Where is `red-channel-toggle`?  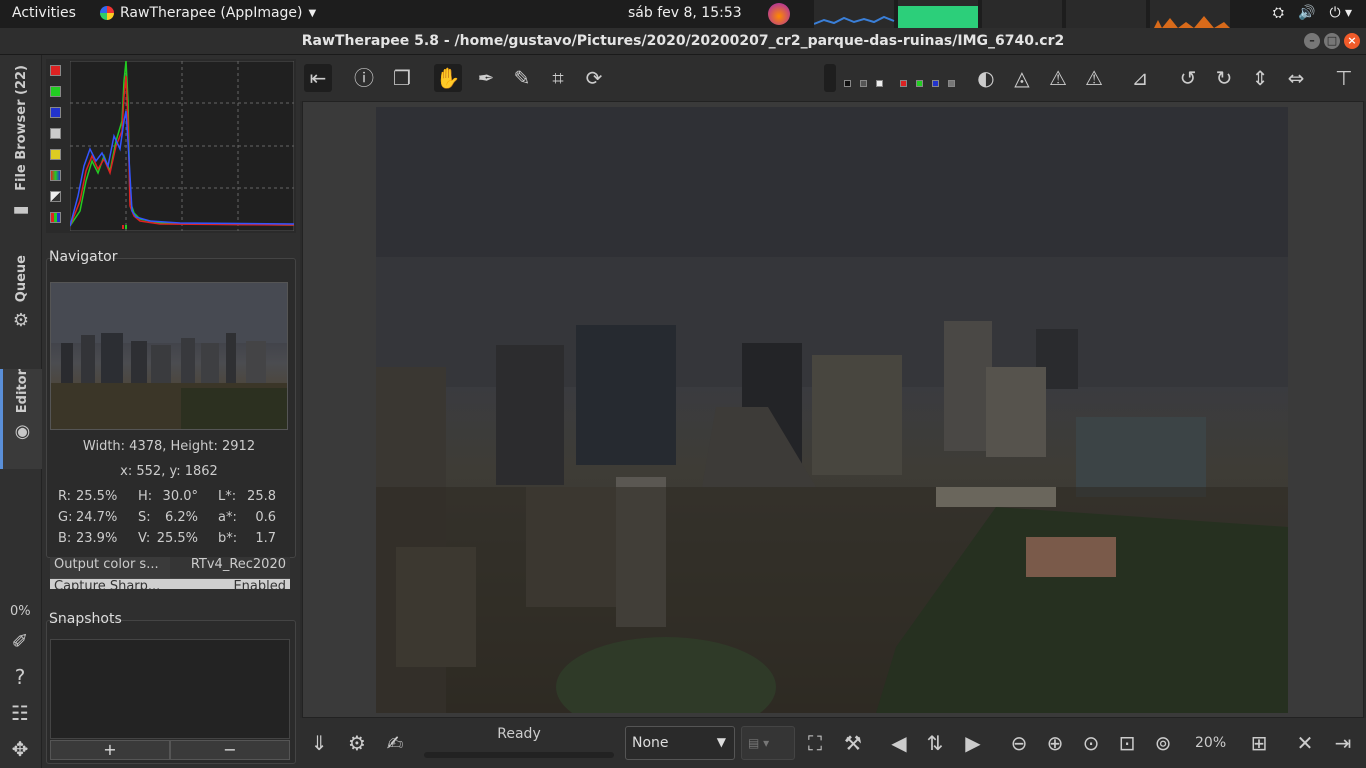 red-channel-toggle is located at coordinates (55, 70).